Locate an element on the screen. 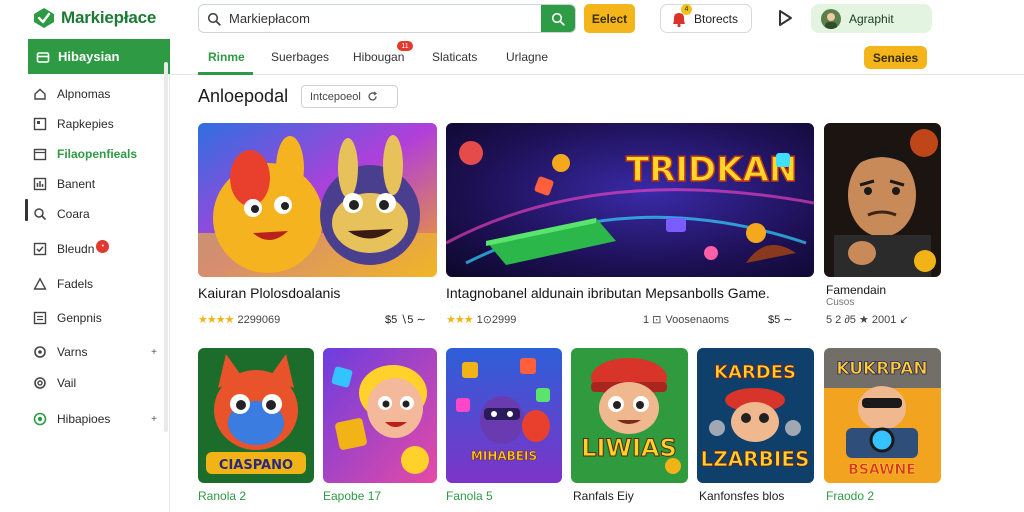 Image resolution: width=1024 pixels, height=512 pixels. sidebar-item-label: Fadels is located at coordinates (75, 284).